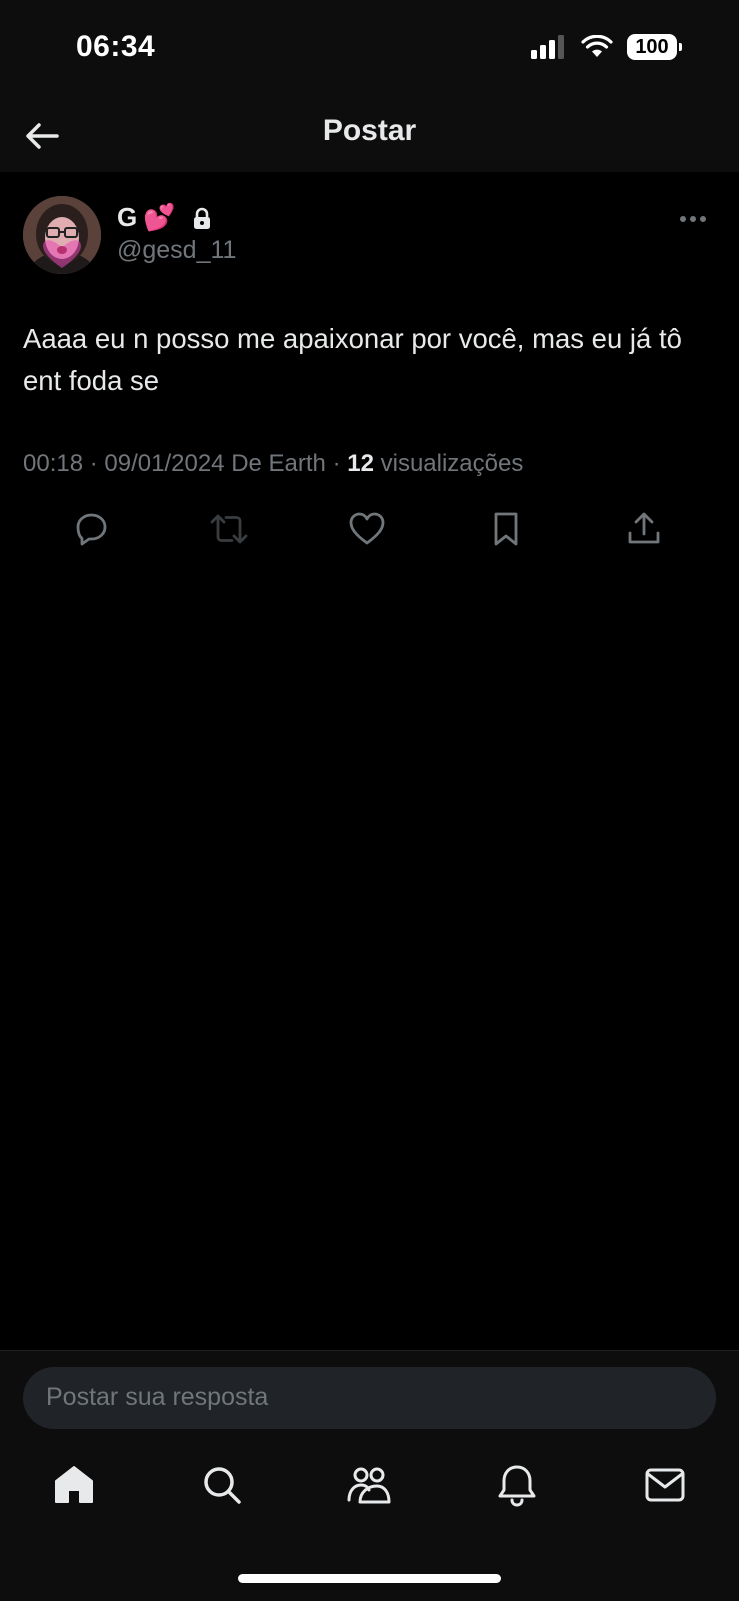 This screenshot has width=739, height=1601. I want to click on more-options-button, so click(693, 219).